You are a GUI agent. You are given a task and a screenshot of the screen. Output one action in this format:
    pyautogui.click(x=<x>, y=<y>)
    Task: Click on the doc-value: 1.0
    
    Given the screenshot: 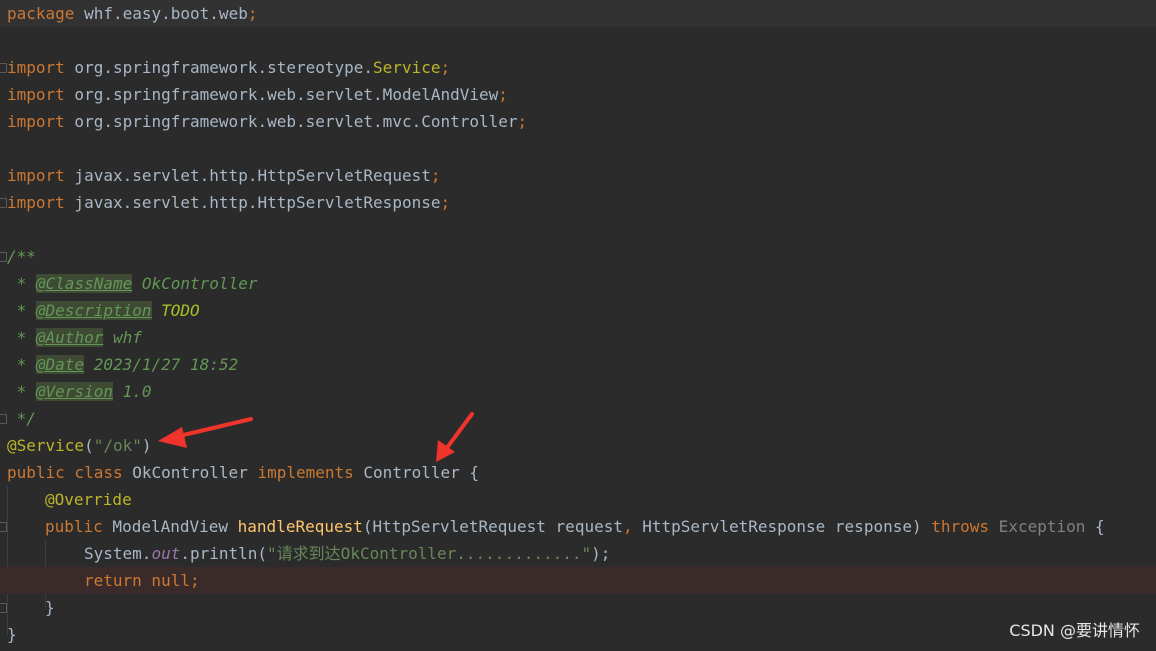 What is the action you would take?
    pyautogui.click(x=132, y=391)
    